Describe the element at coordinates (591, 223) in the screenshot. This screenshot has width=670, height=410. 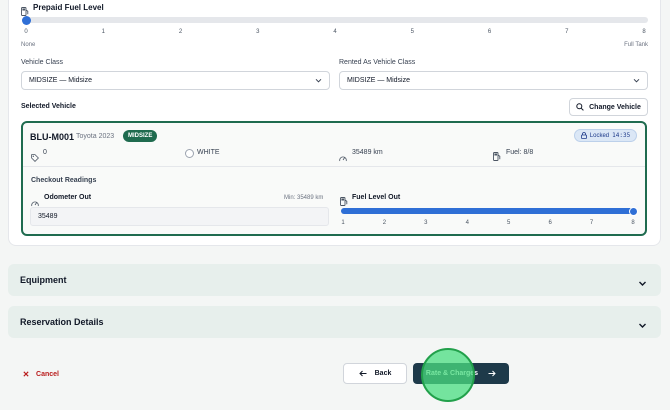
I see `fuel-out-tick: 7` at that location.